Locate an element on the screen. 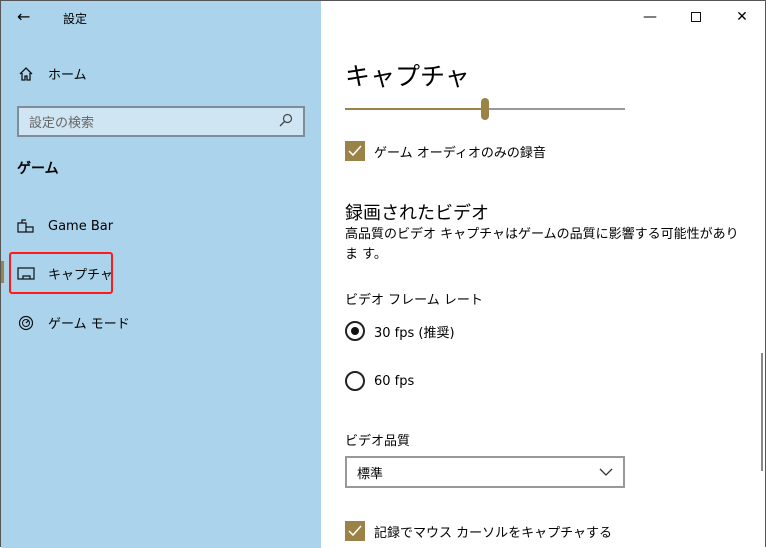  search-input: 設定の検索 is located at coordinates (161, 121).